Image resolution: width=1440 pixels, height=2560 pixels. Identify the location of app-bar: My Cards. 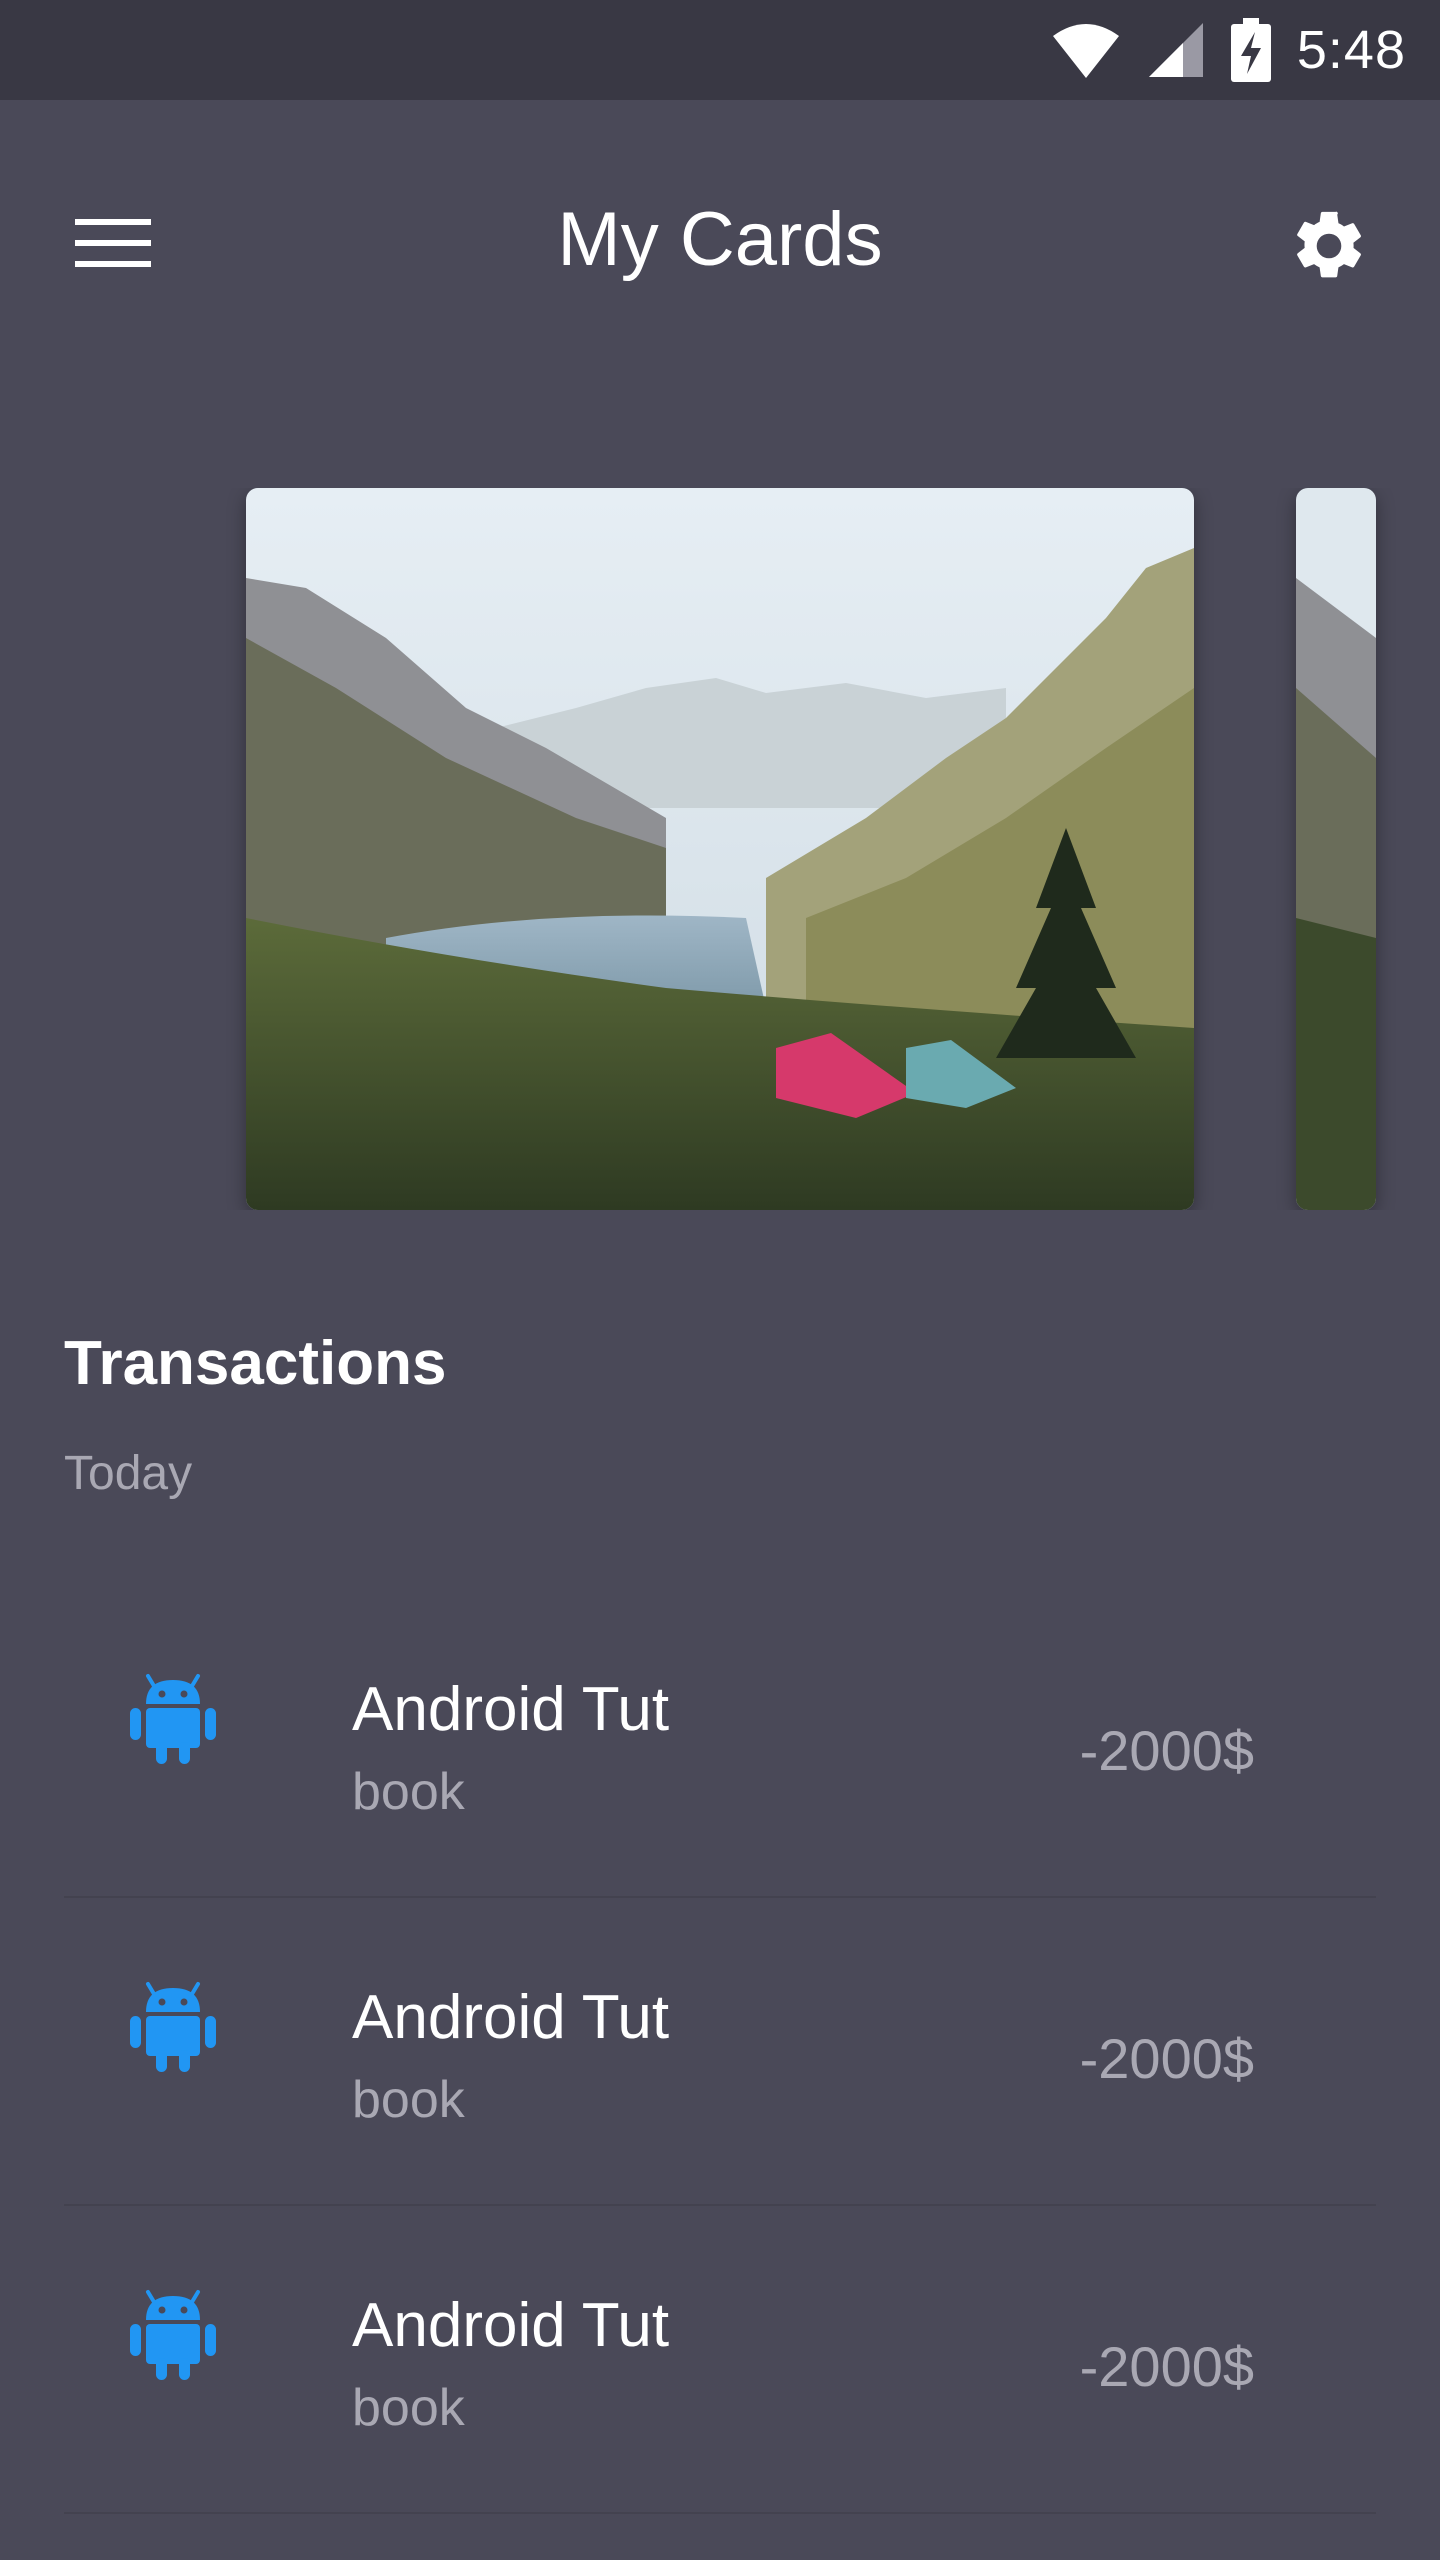
(720, 241).